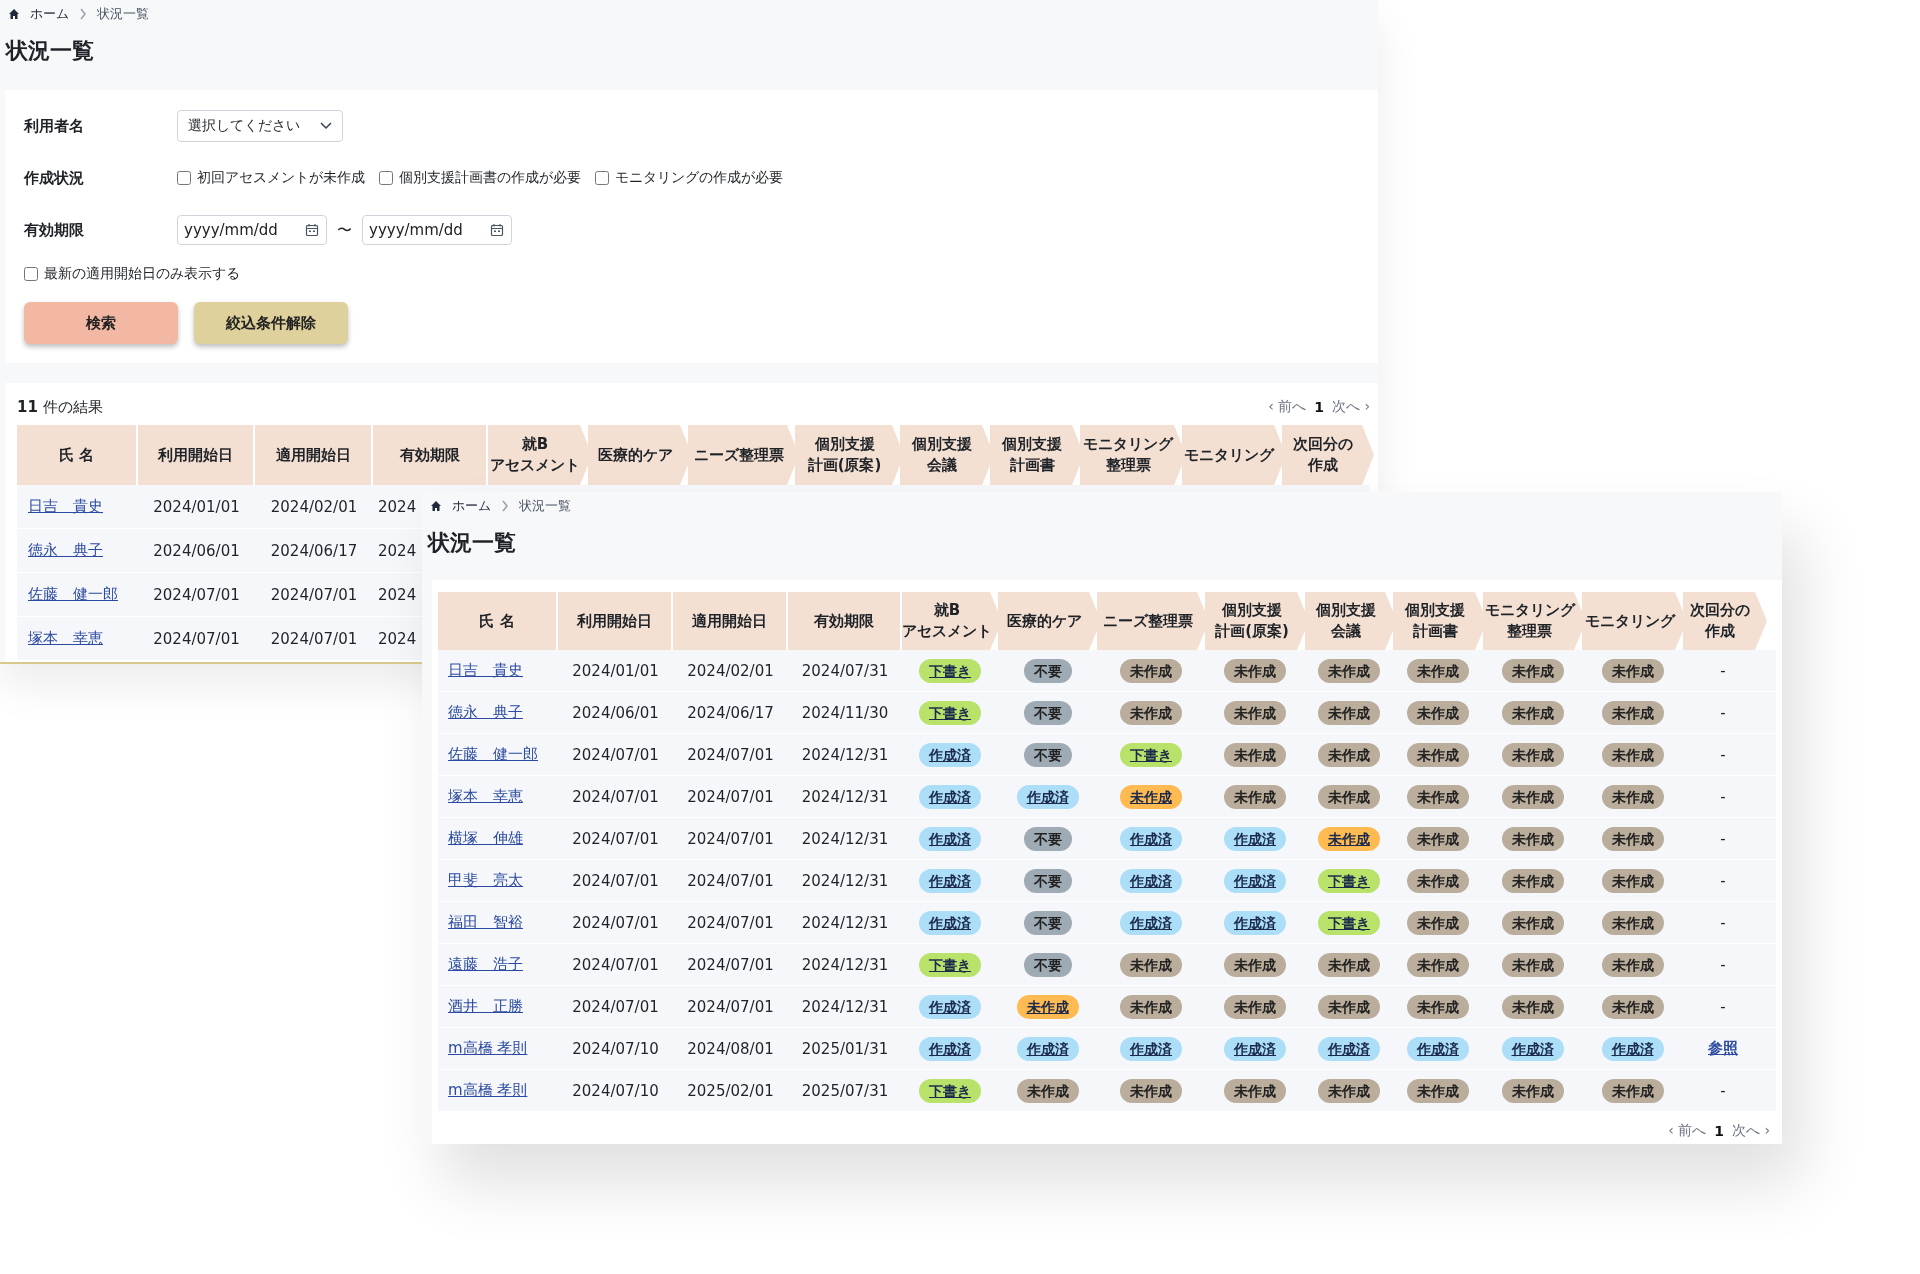  What do you see at coordinates (485, 838) in the screenshot?
I see `name-link: 横塚 伸雄` at bounding box center [485, 838].